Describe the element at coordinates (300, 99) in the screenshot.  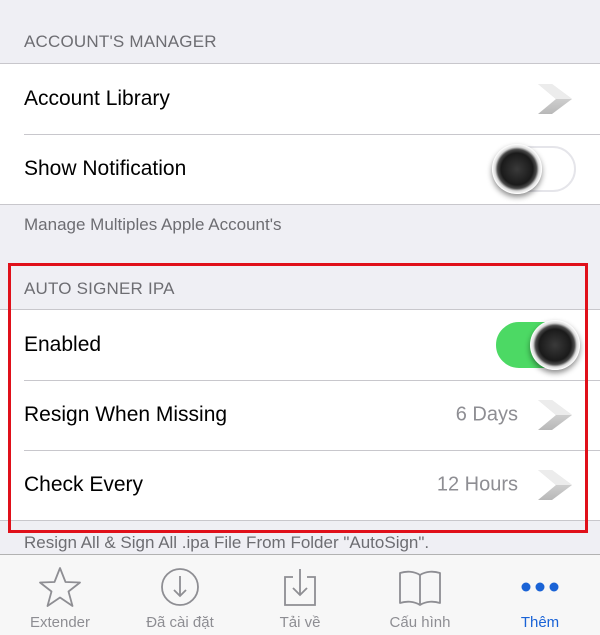
I see `row-account-library: Account Library` at that location.